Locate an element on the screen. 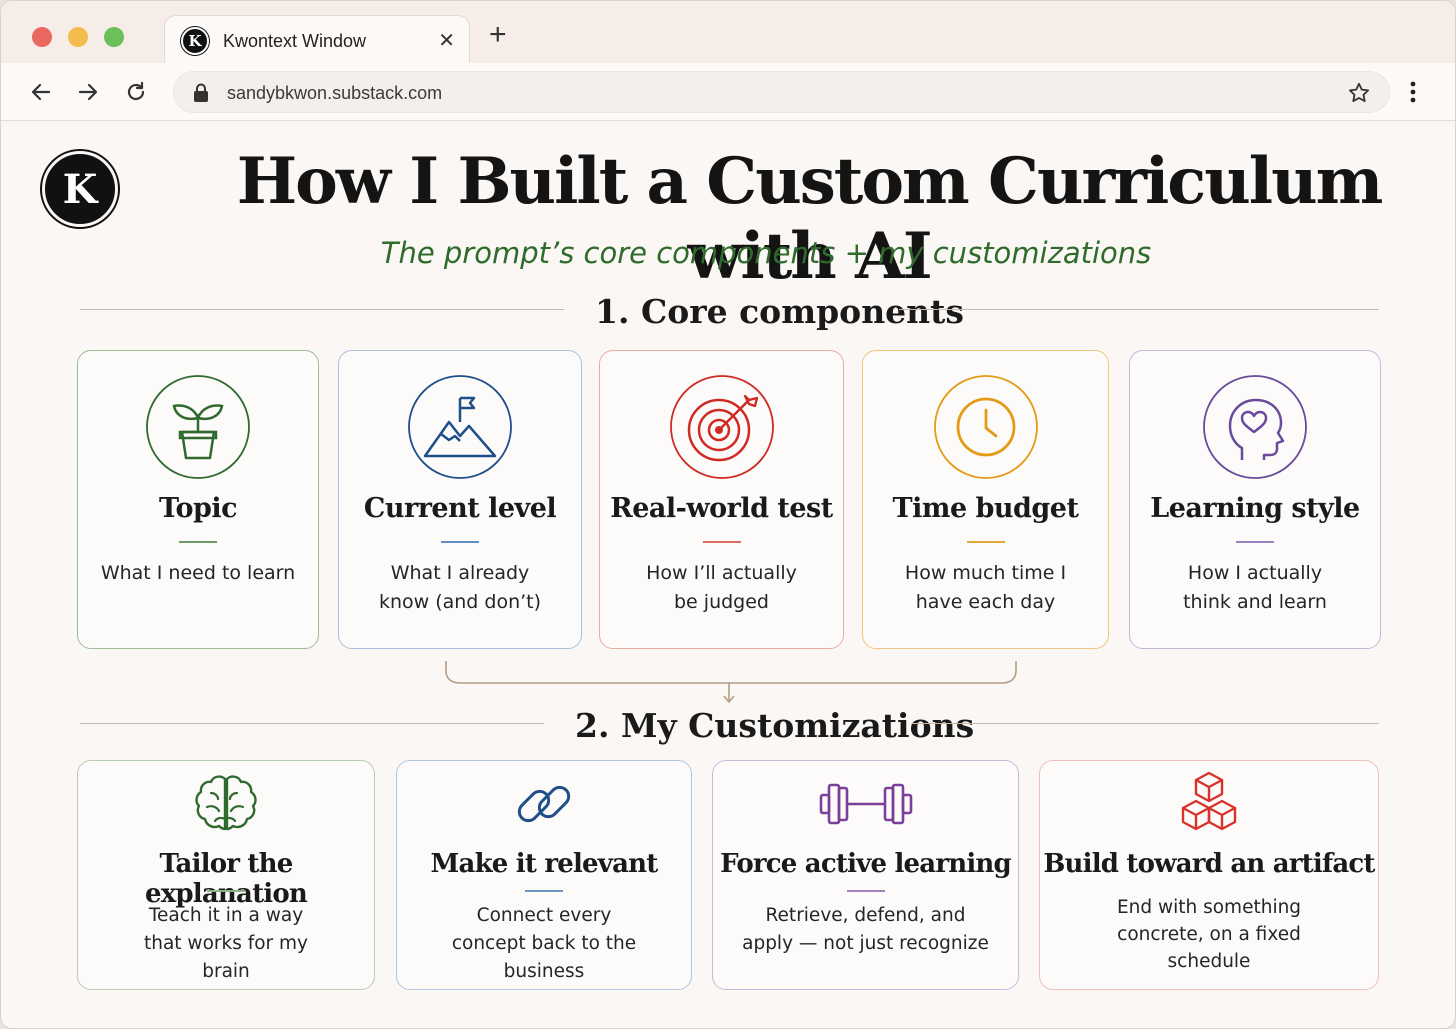 The image size is (1456, 1029). core-section-heading: 1. Core components is located at coordinates (779, 311).